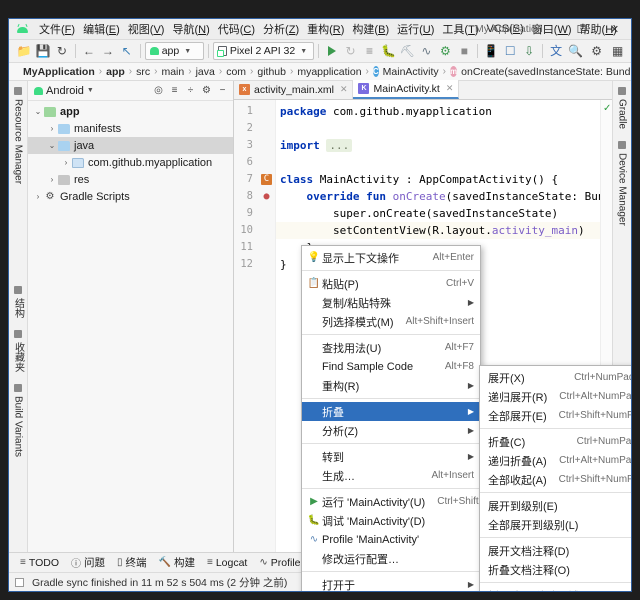  I want to click on bottom-item-problems: ⓘ 问题, so click(88, 562).